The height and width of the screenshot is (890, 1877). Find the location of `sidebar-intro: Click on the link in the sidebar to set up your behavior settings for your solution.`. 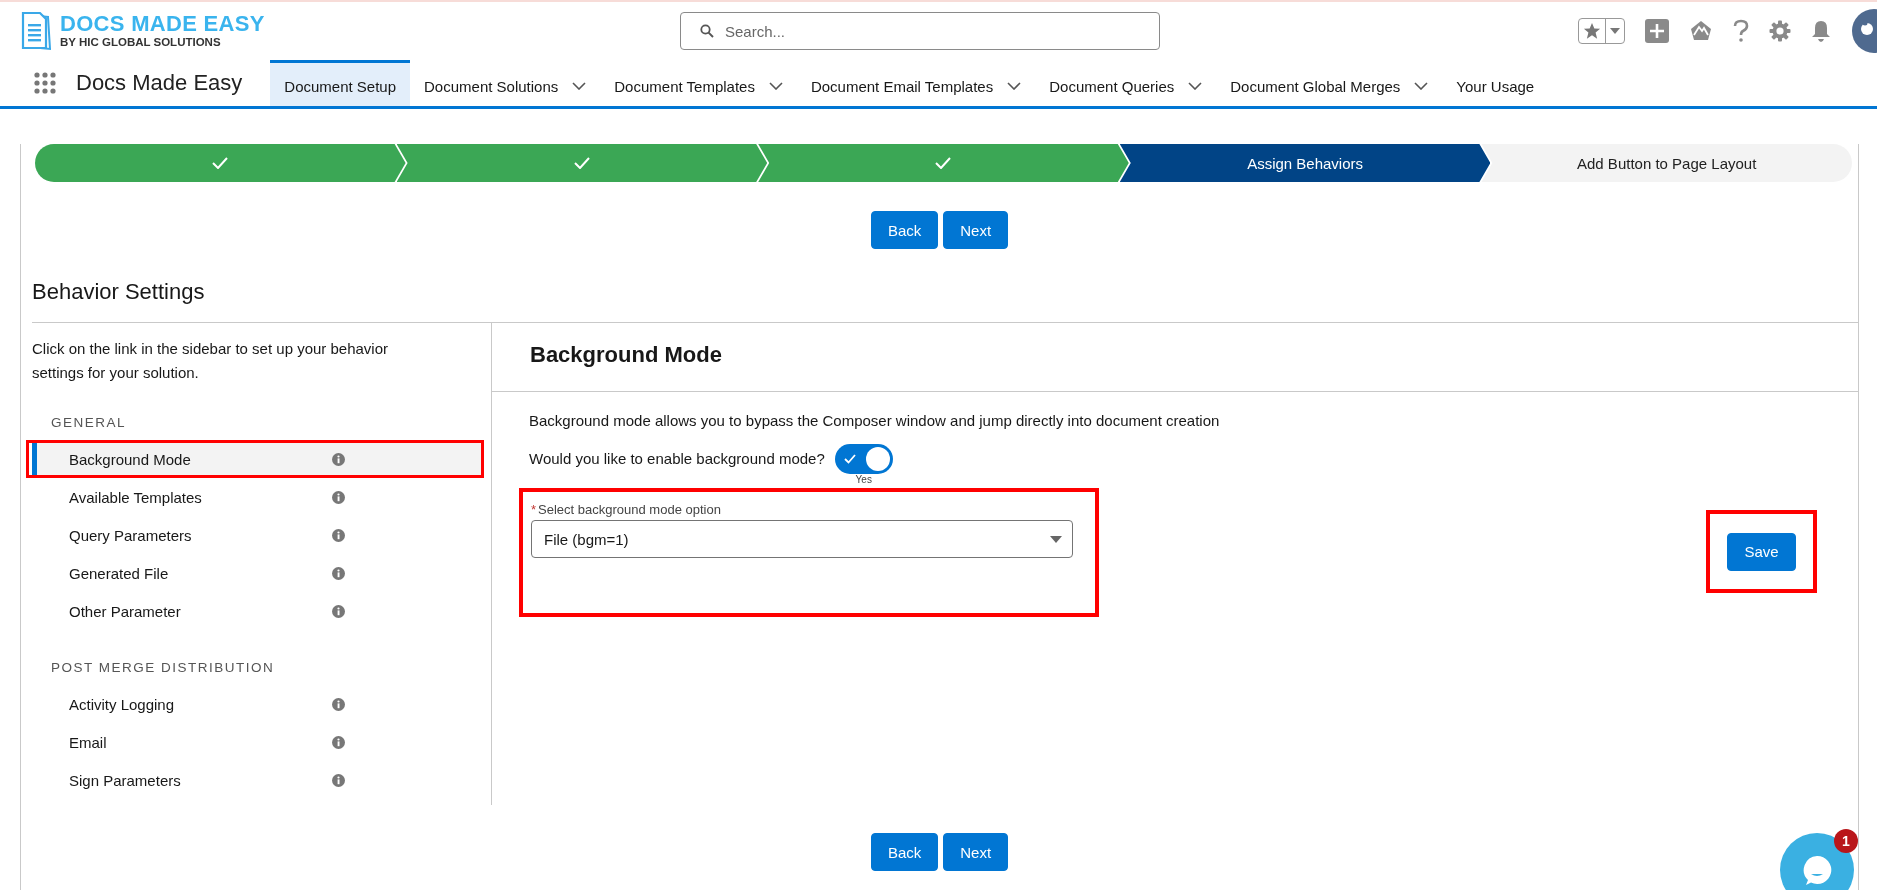

sidebar-intro: Click on the link in the sidebar to set up your behavior settings for your solution. is located at coordinates (211, 361).